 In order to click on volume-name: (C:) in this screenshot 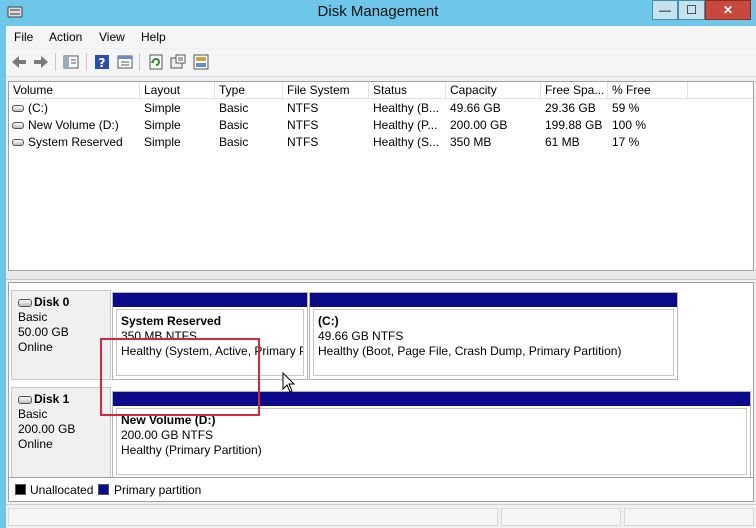, I will do `click(38, 108)`.